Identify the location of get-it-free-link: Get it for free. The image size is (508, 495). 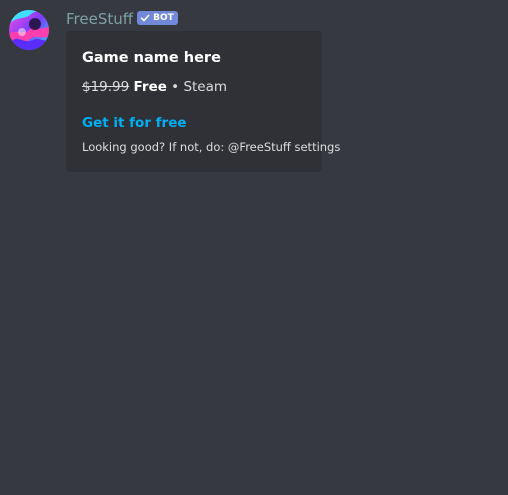
(134, 123).